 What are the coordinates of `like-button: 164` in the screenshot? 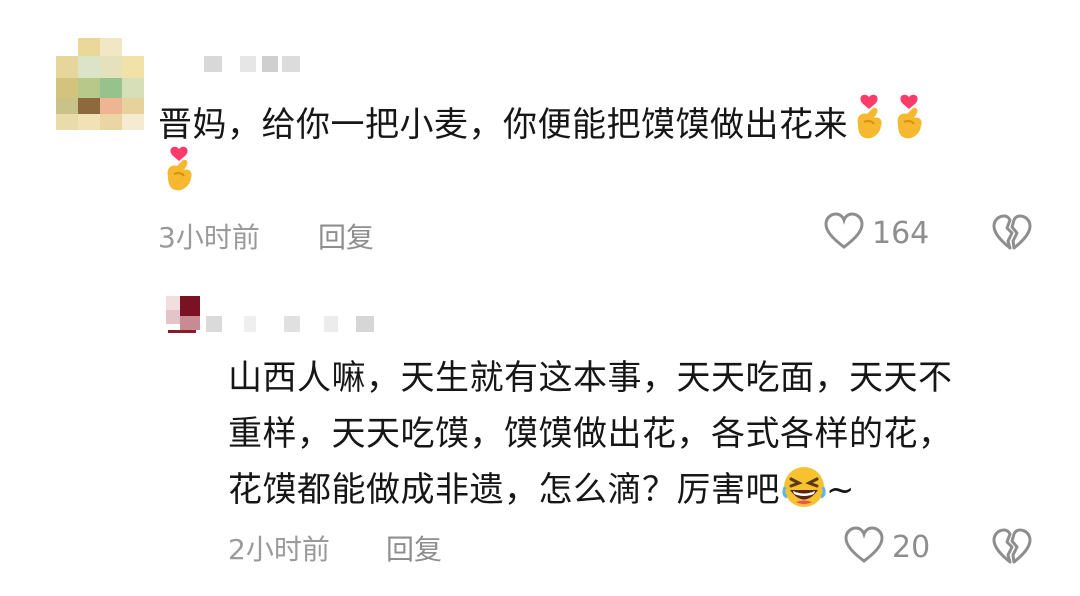 It's located at (876, 233).